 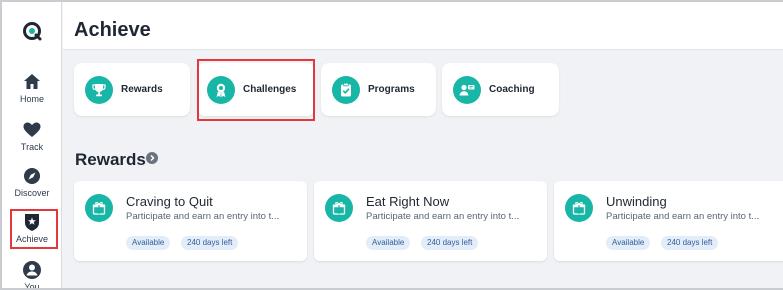 What do you see at coordinates (152, 158) in the screenshot?
I see `chevron-right-icon` at bounding box center [152, 158].